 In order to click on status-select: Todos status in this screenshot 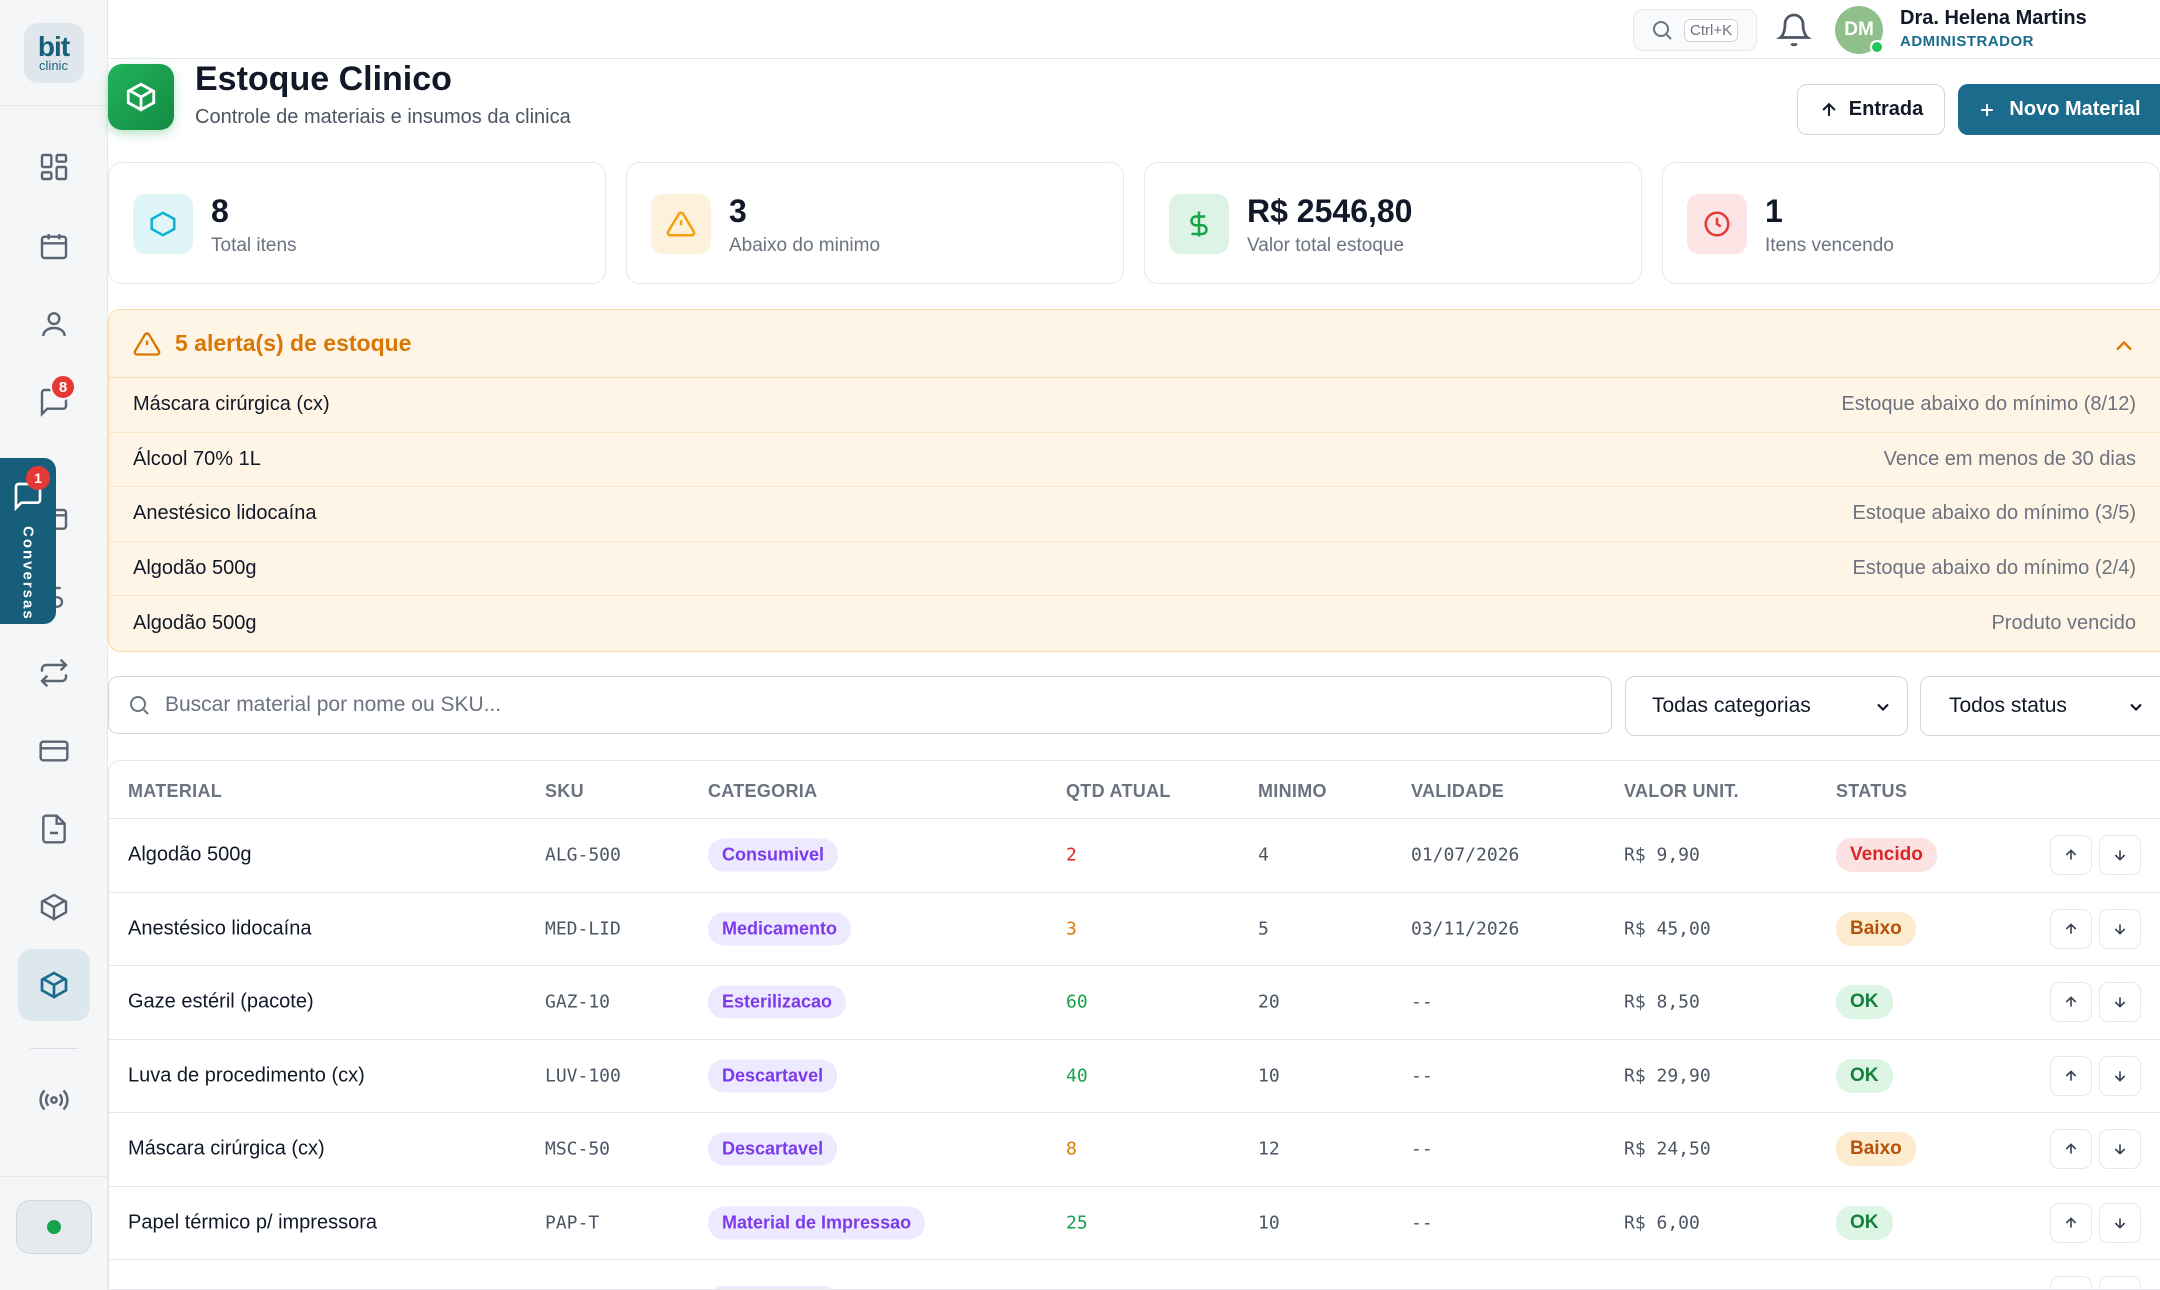, I will do `click(2040, 706)`.